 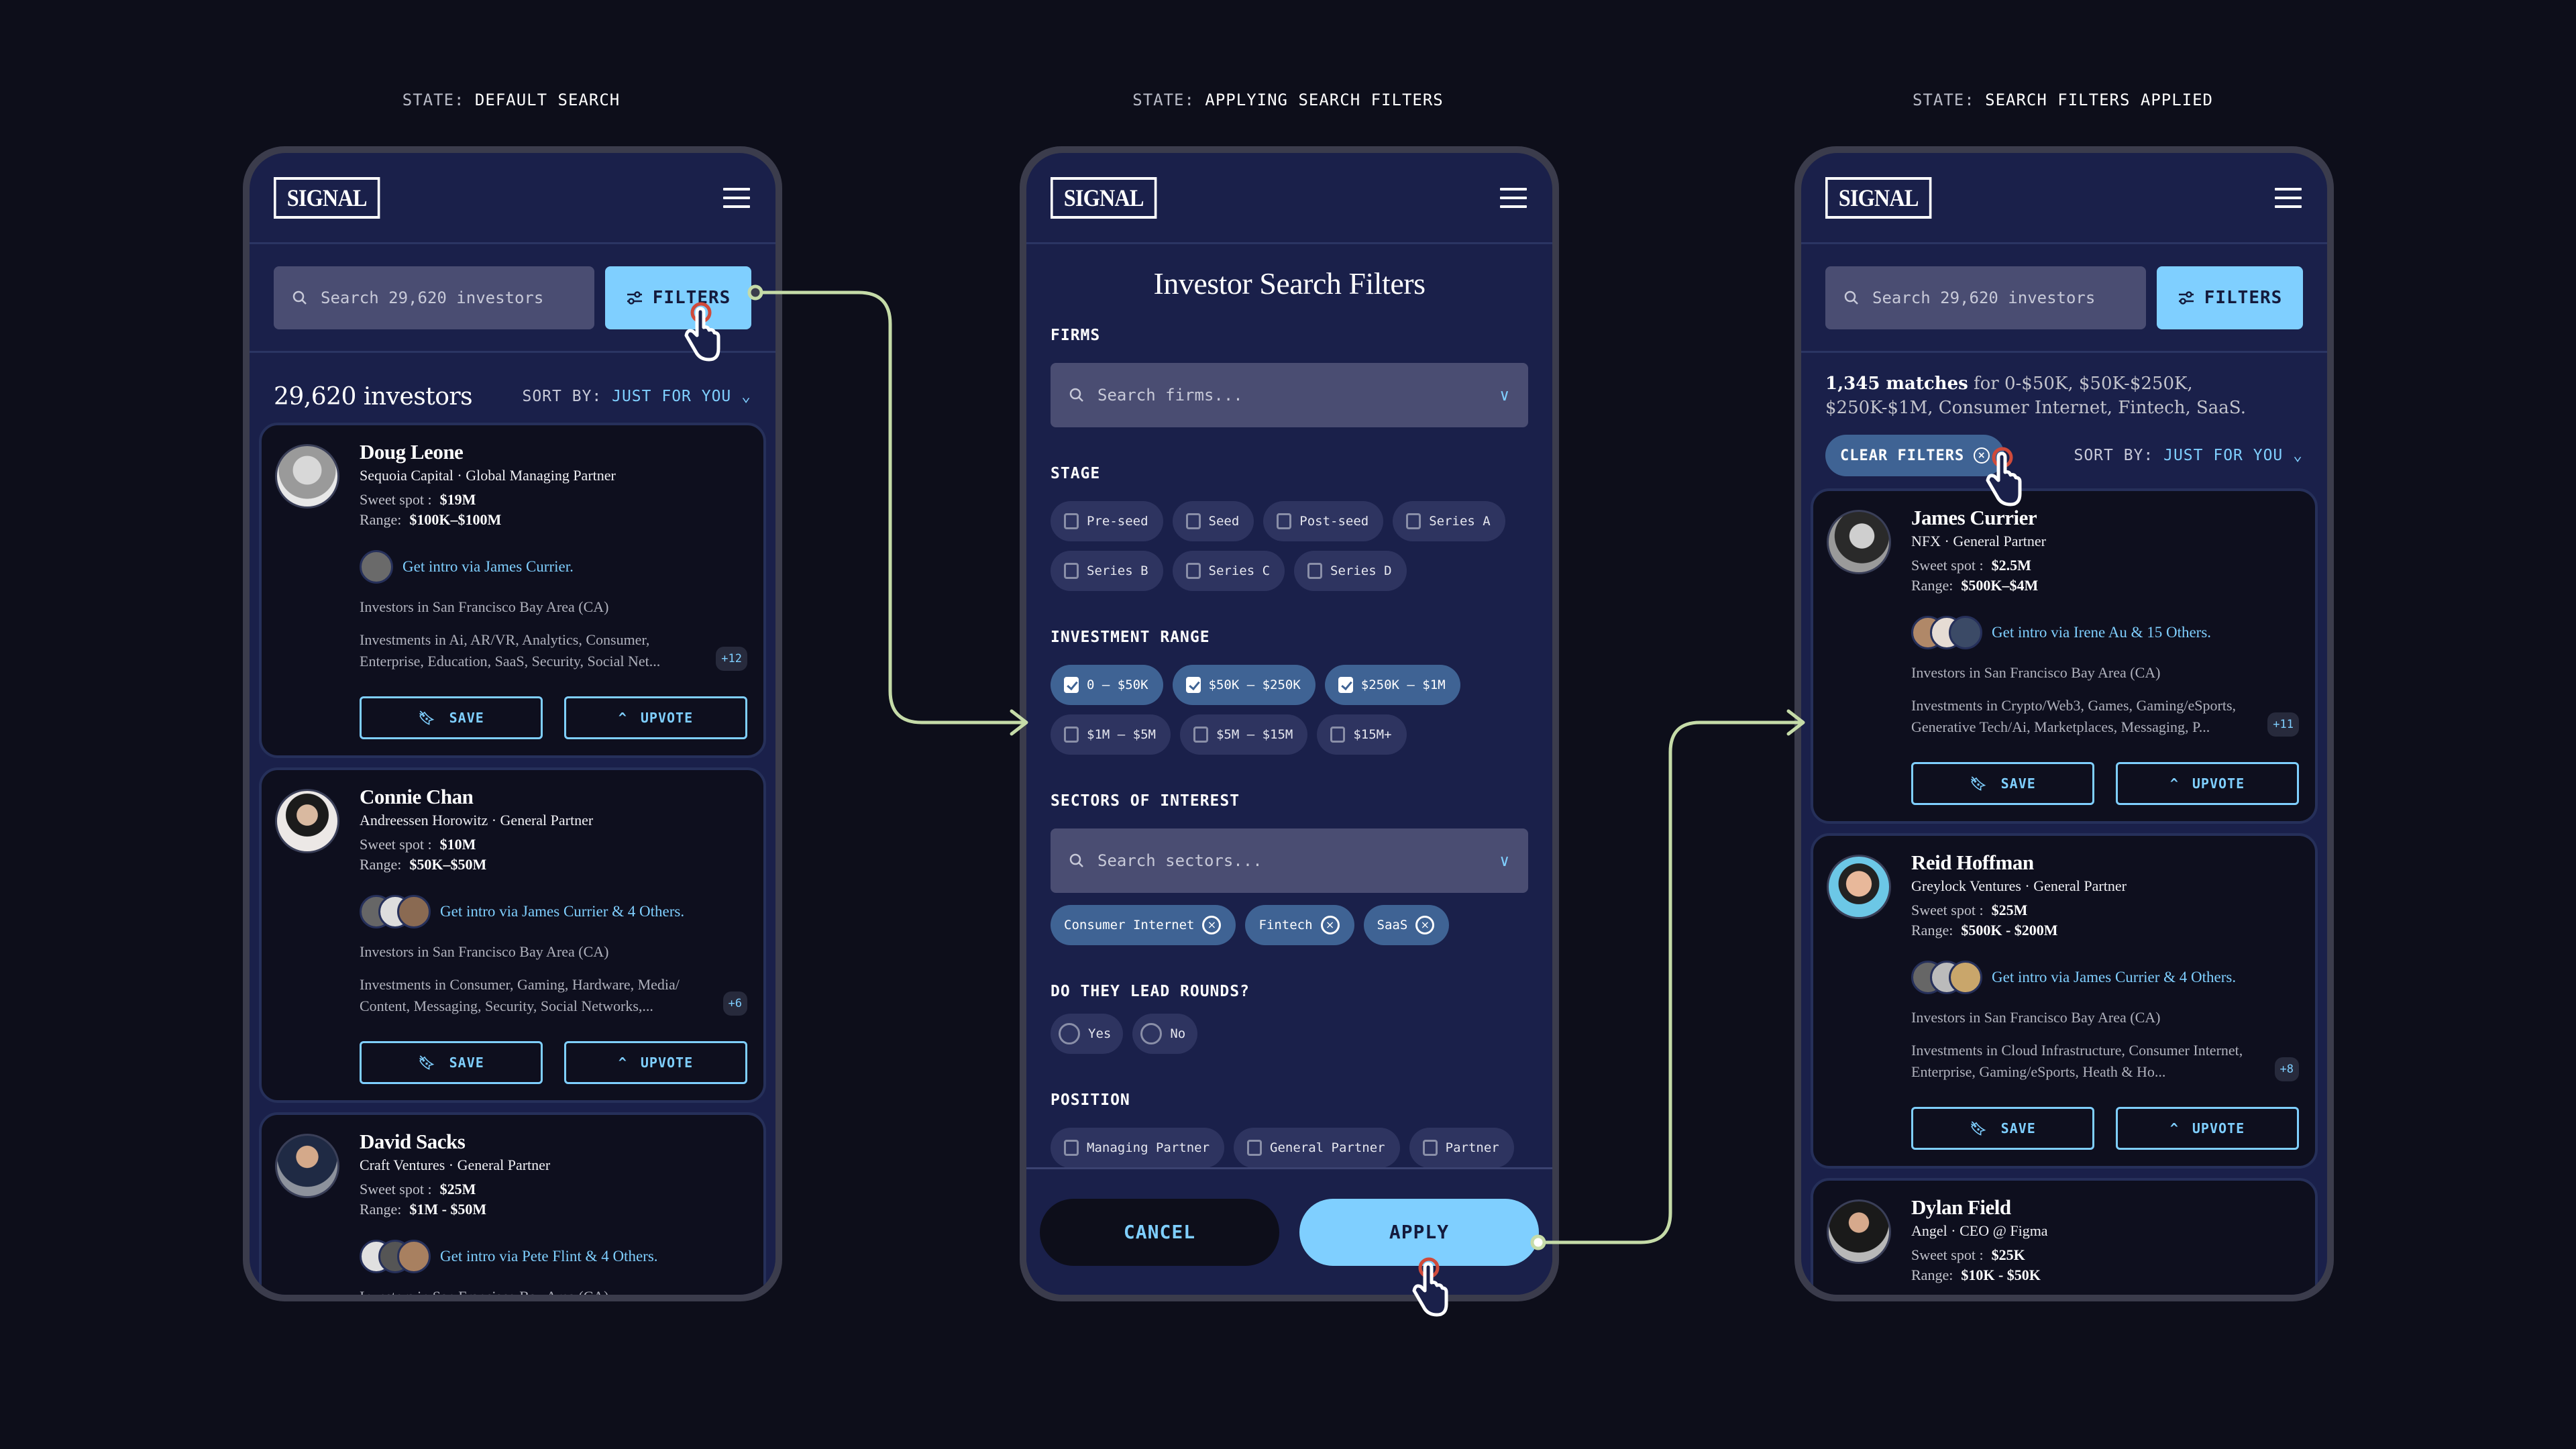 I want to click on connector-filters-to-panel, so click(x=890, y=507).